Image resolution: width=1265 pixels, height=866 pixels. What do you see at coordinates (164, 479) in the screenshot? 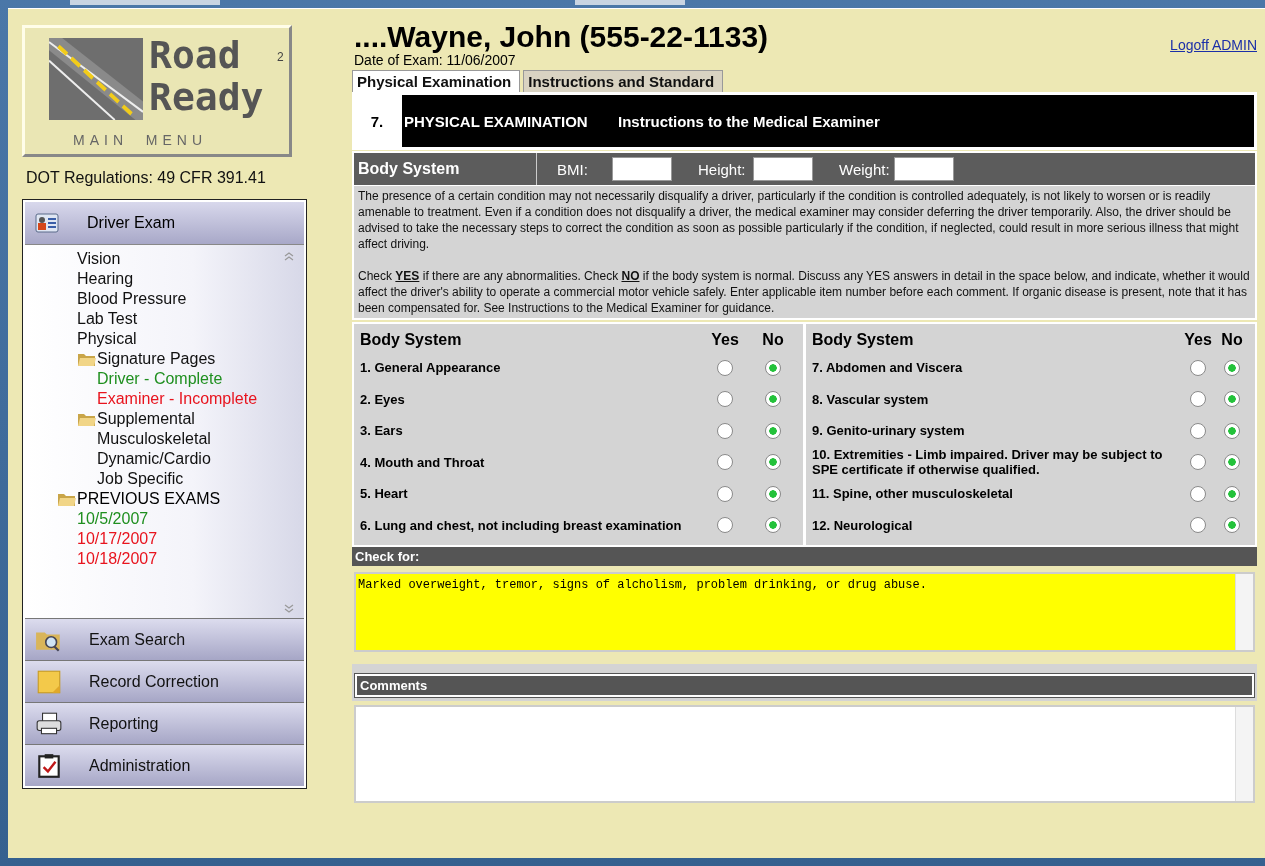
I see `tree-item: Job Specific` at bounding box center [164, 479].